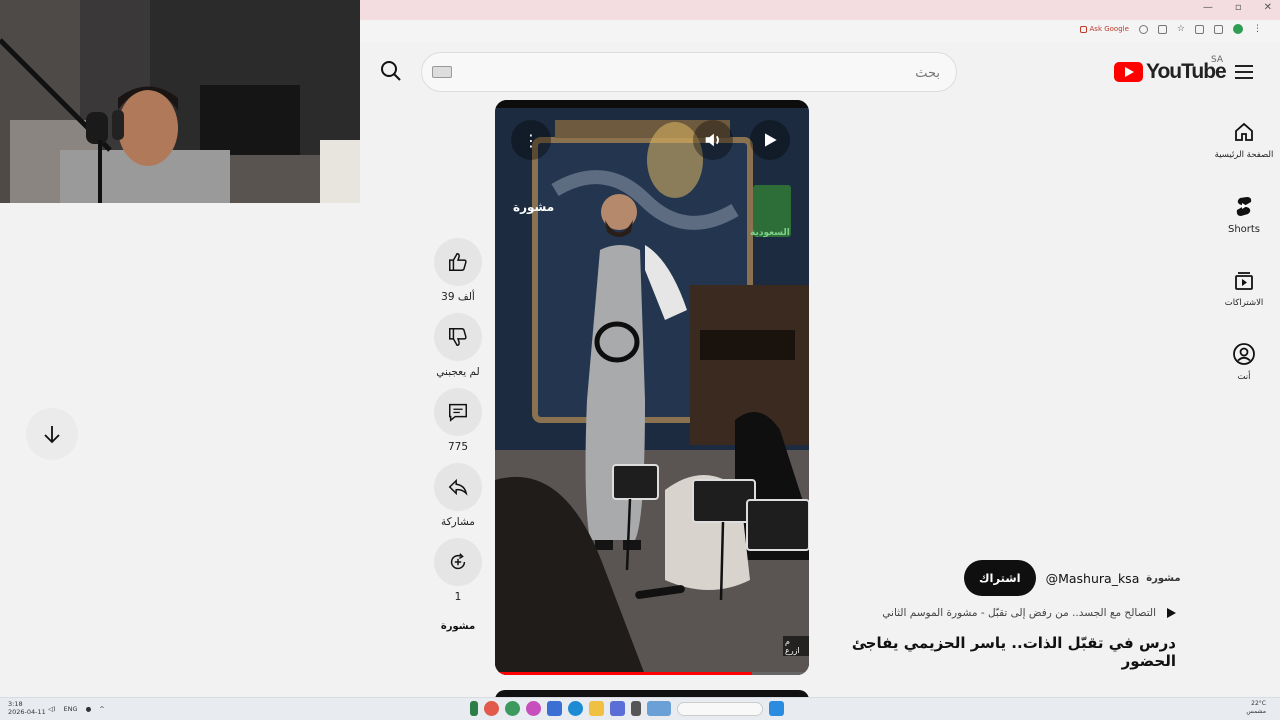 The width and height of the screenshot is (1280, 720). I want to click on language-indicator: ENG, so click(71, 709).